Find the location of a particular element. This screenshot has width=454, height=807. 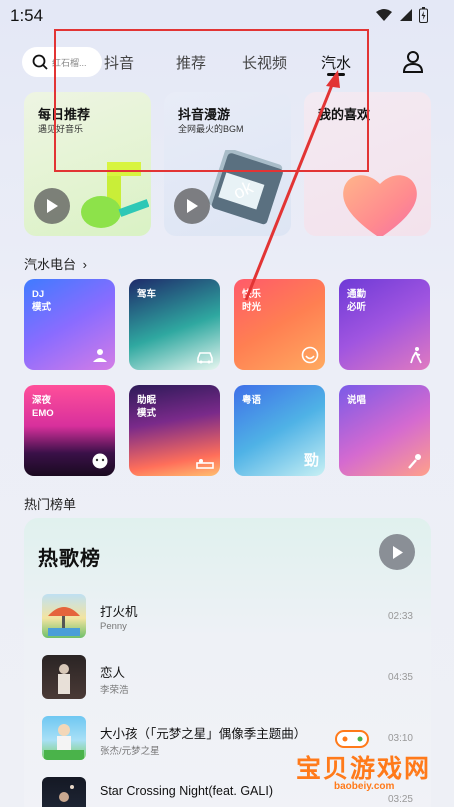

gamepad-icon is located at coordinates (352, 739).